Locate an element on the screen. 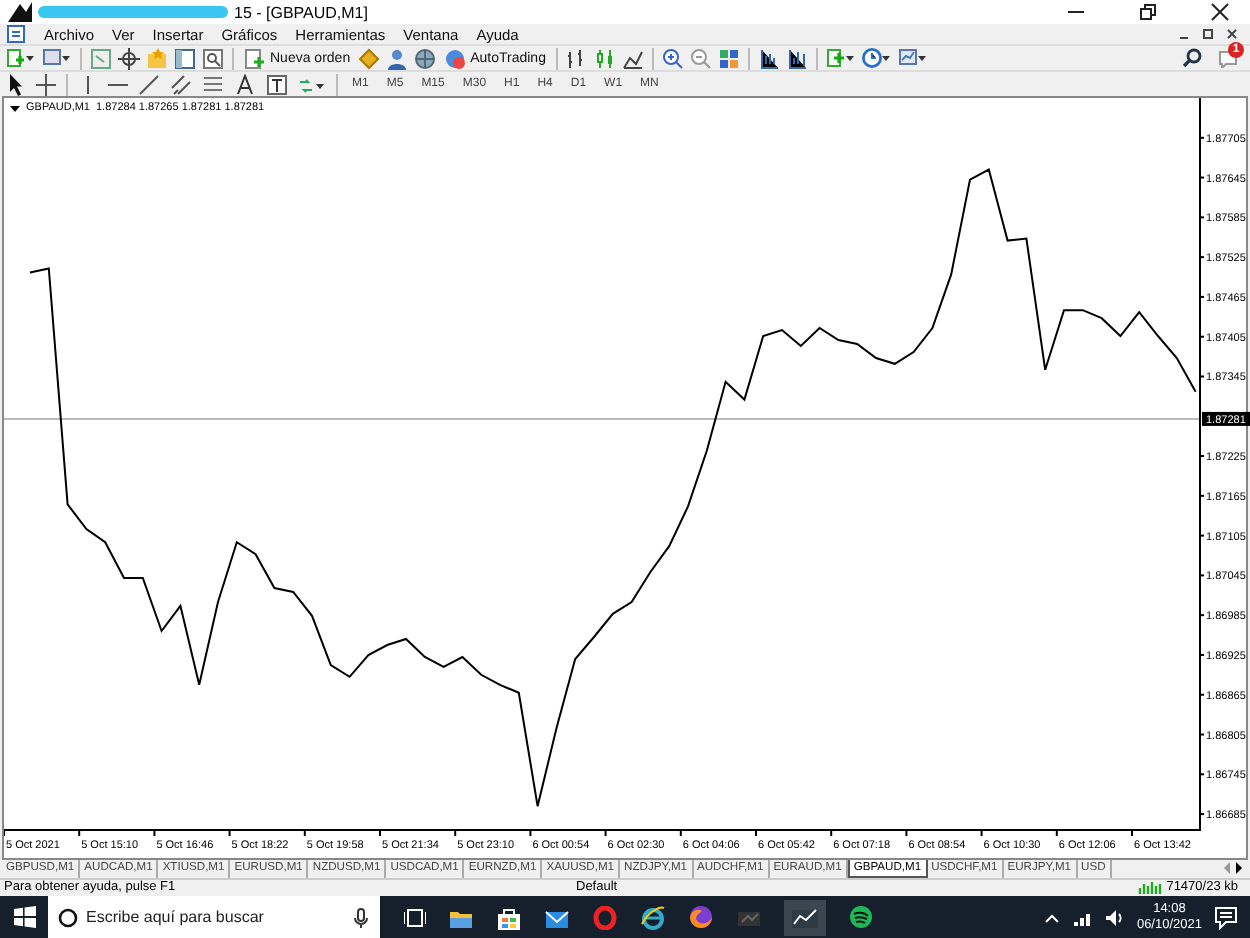  microphone-icon is located at coordinates (361, 917).